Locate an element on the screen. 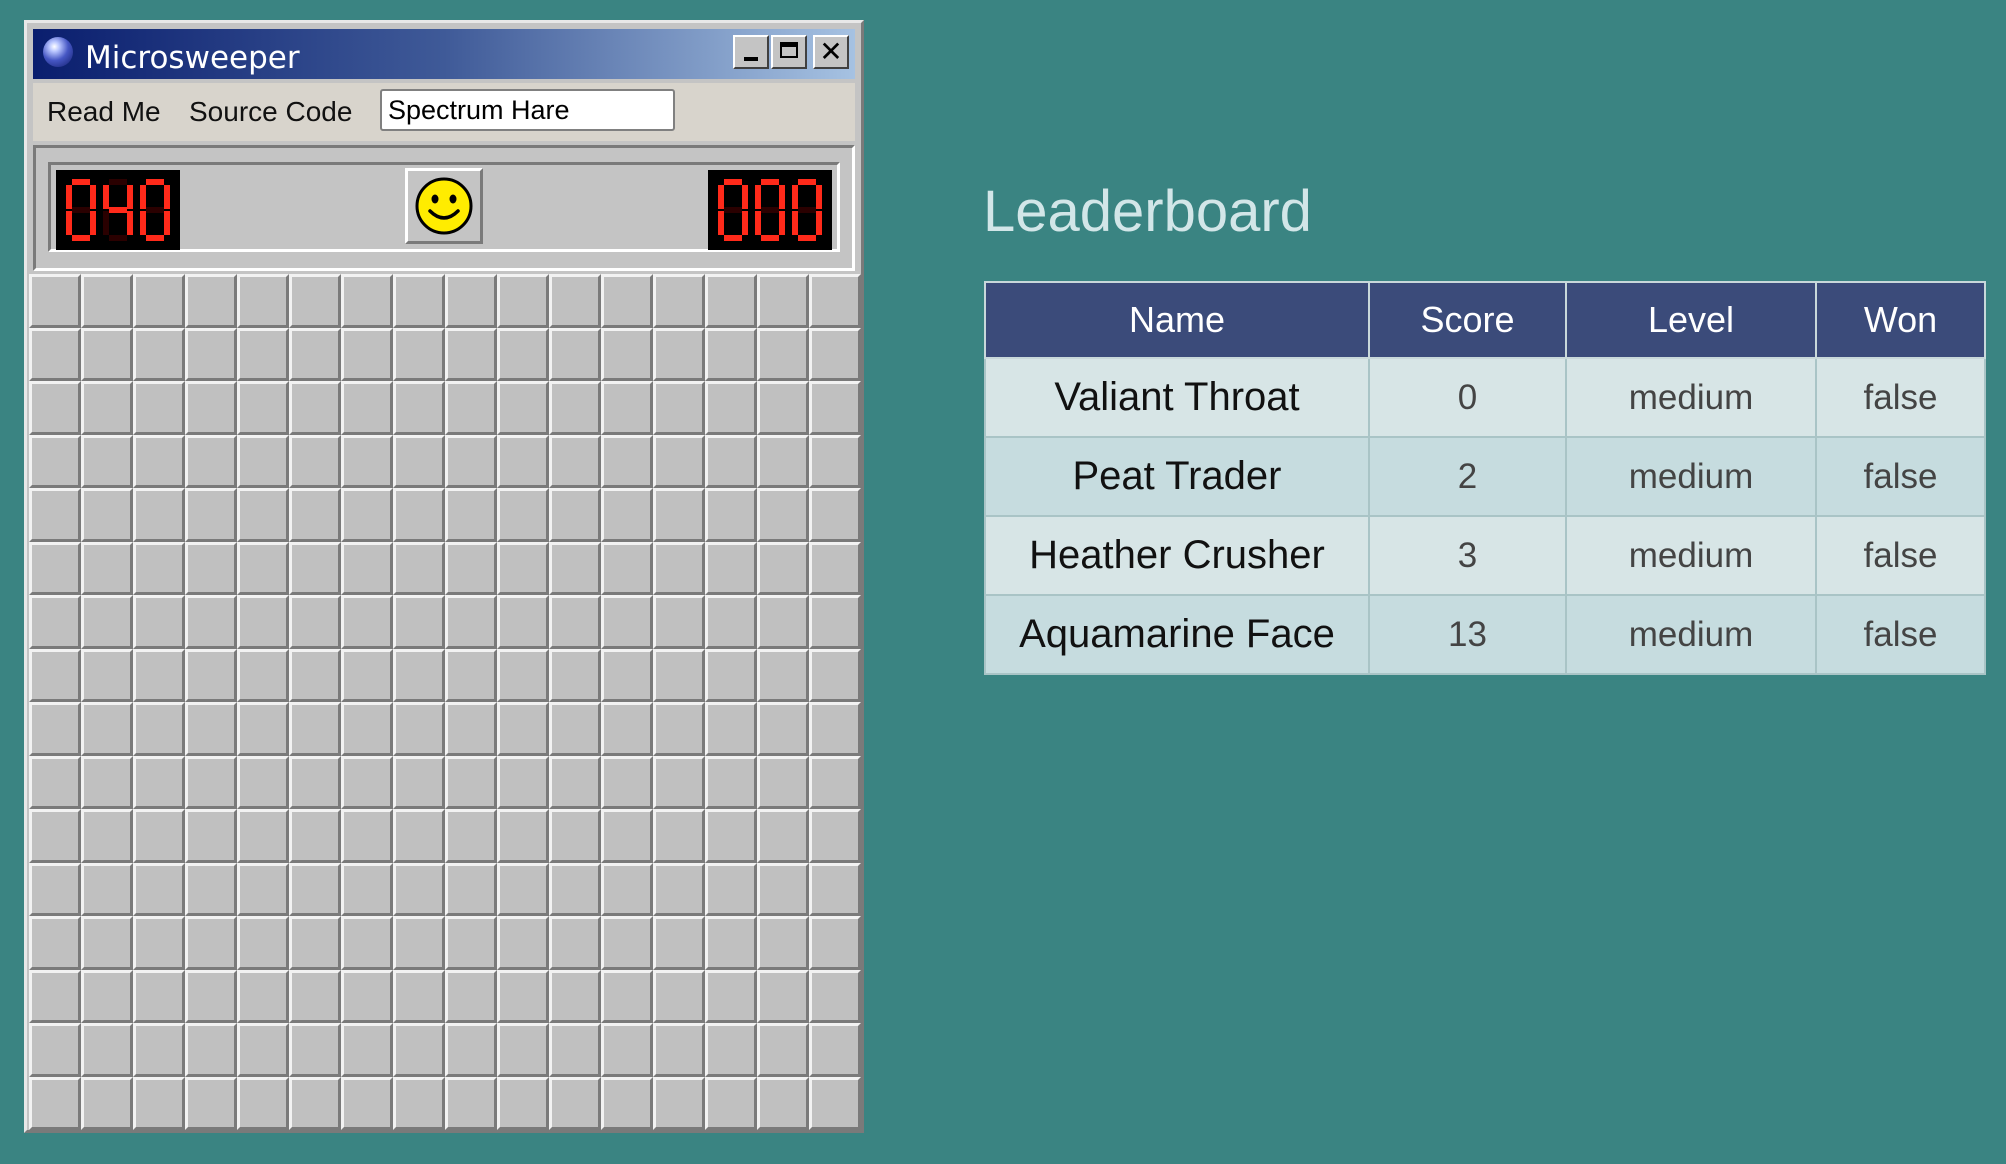 The image size is (2006, 1164). close-button: ✕ is located at coordinates (831, 52).